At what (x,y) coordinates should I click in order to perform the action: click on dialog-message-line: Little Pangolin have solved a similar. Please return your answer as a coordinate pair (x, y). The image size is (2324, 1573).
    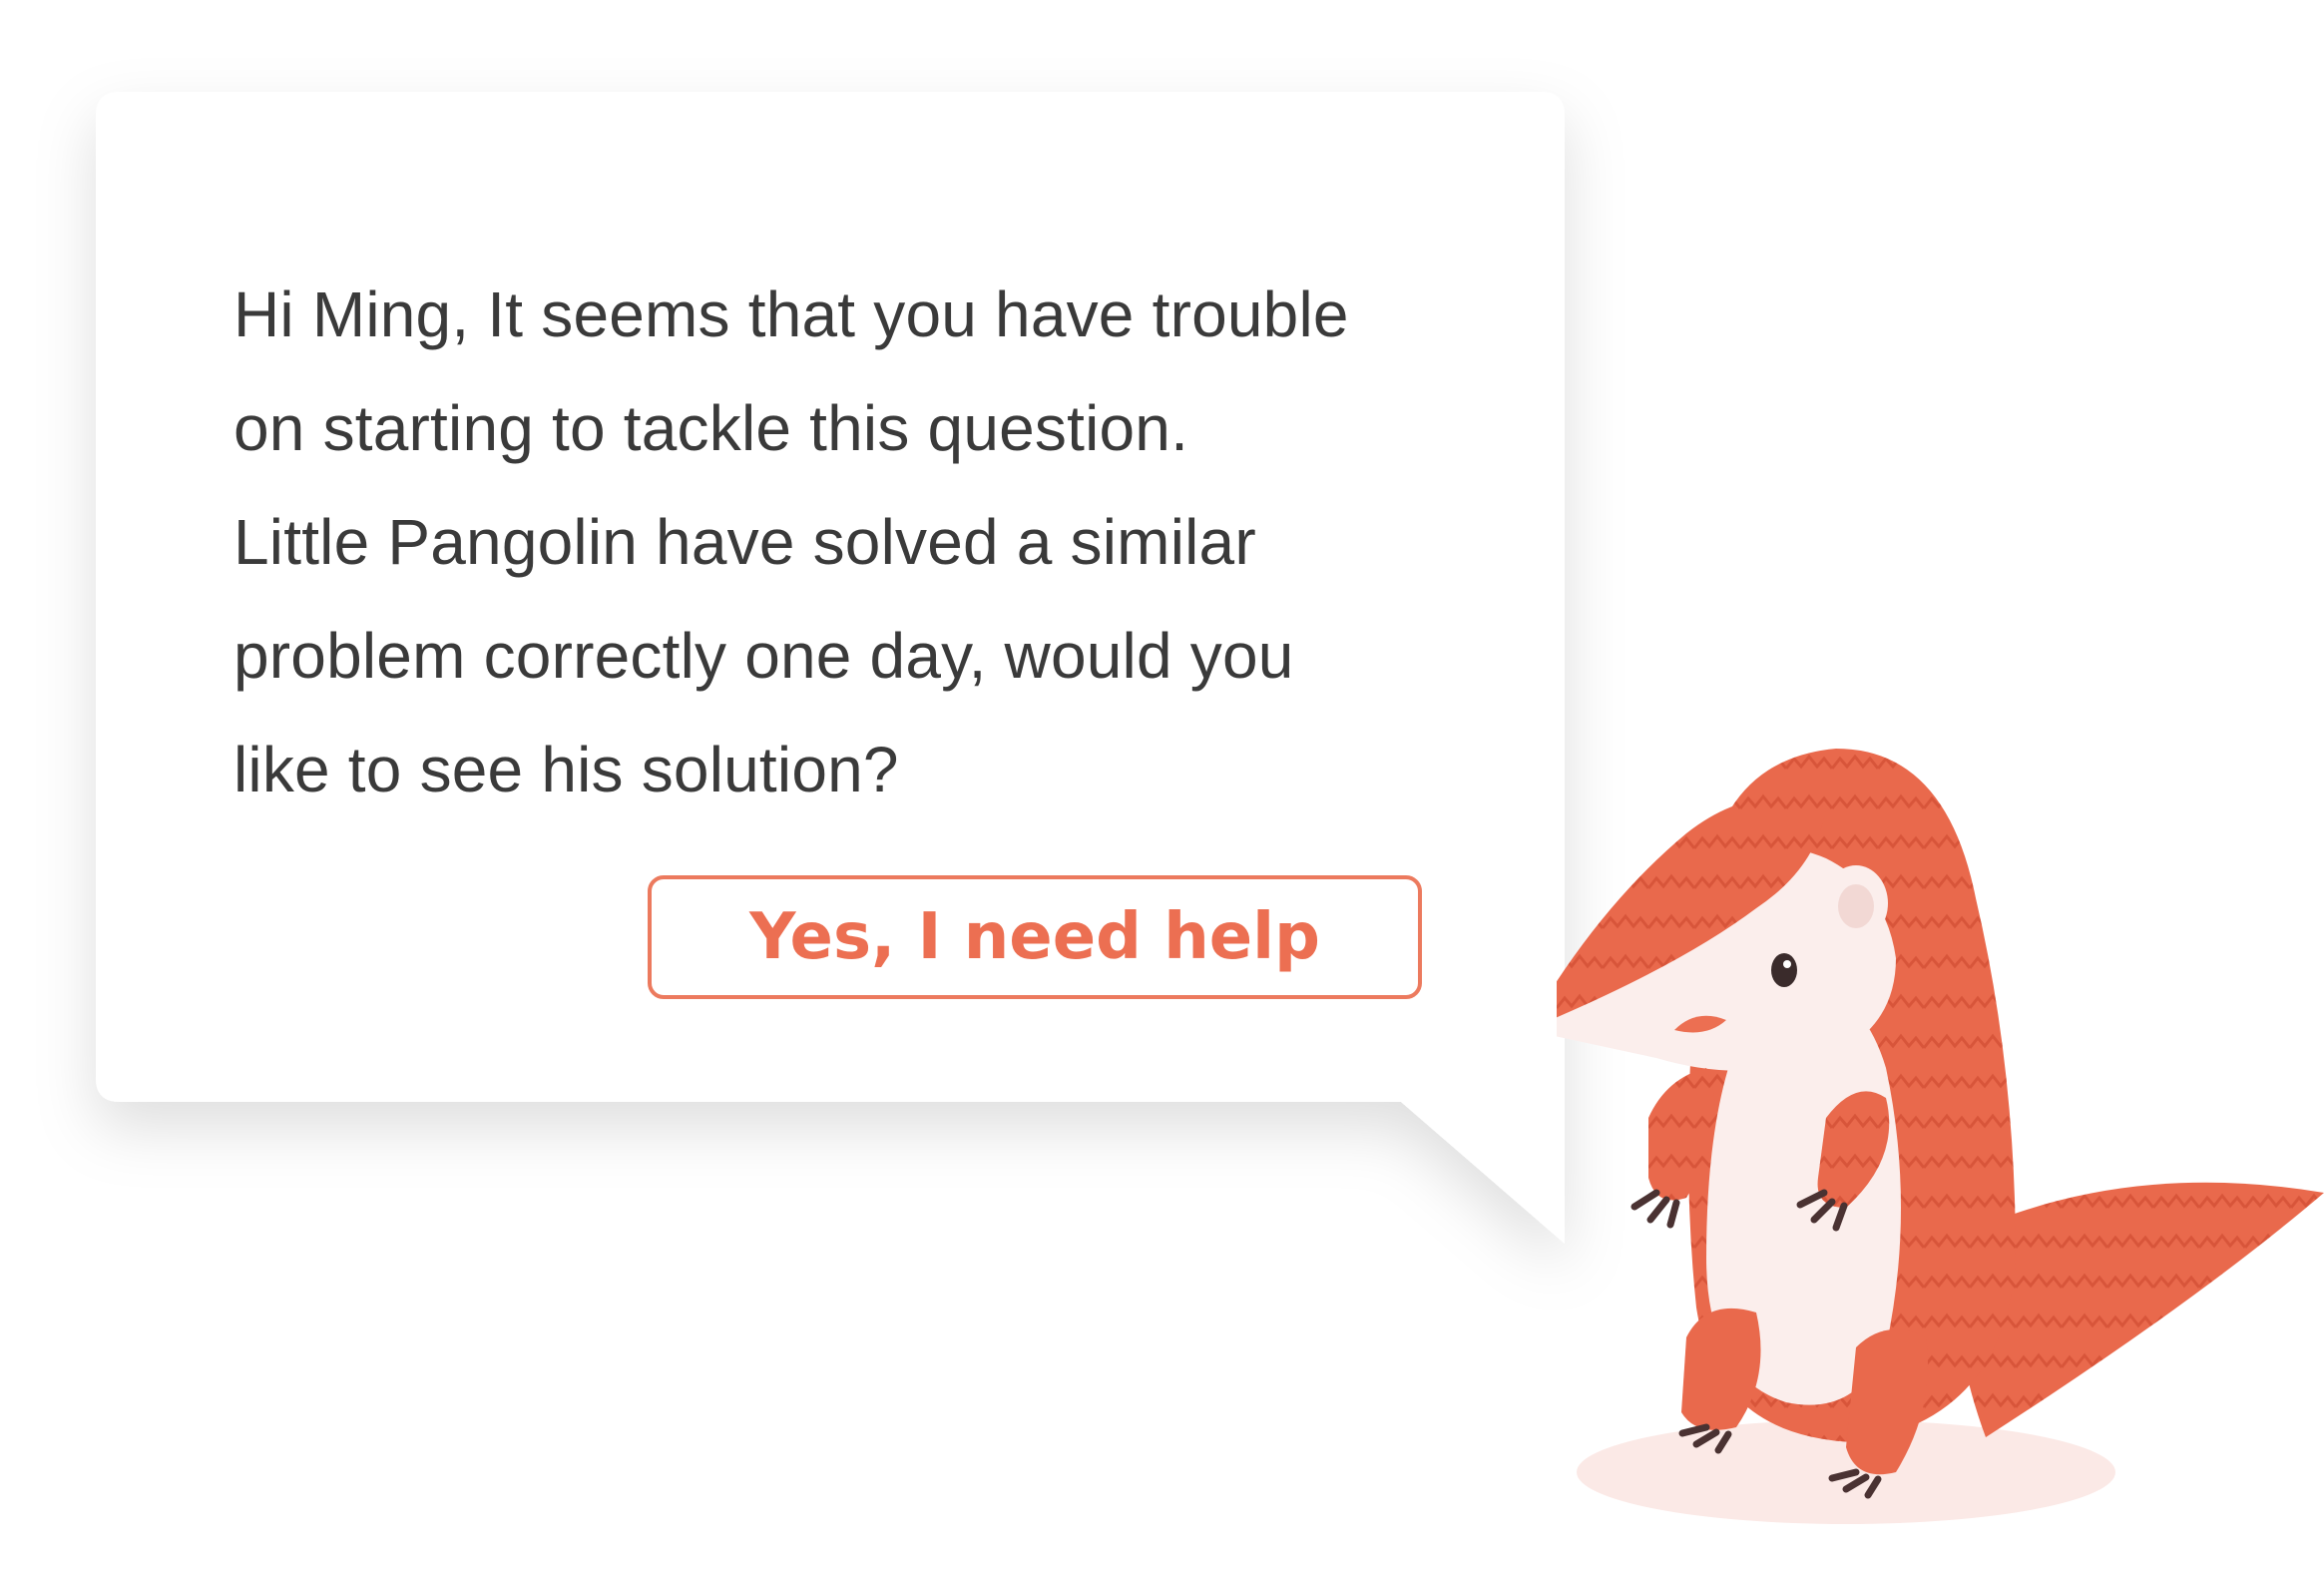
    Looking at the image, I should click on (744, 542).